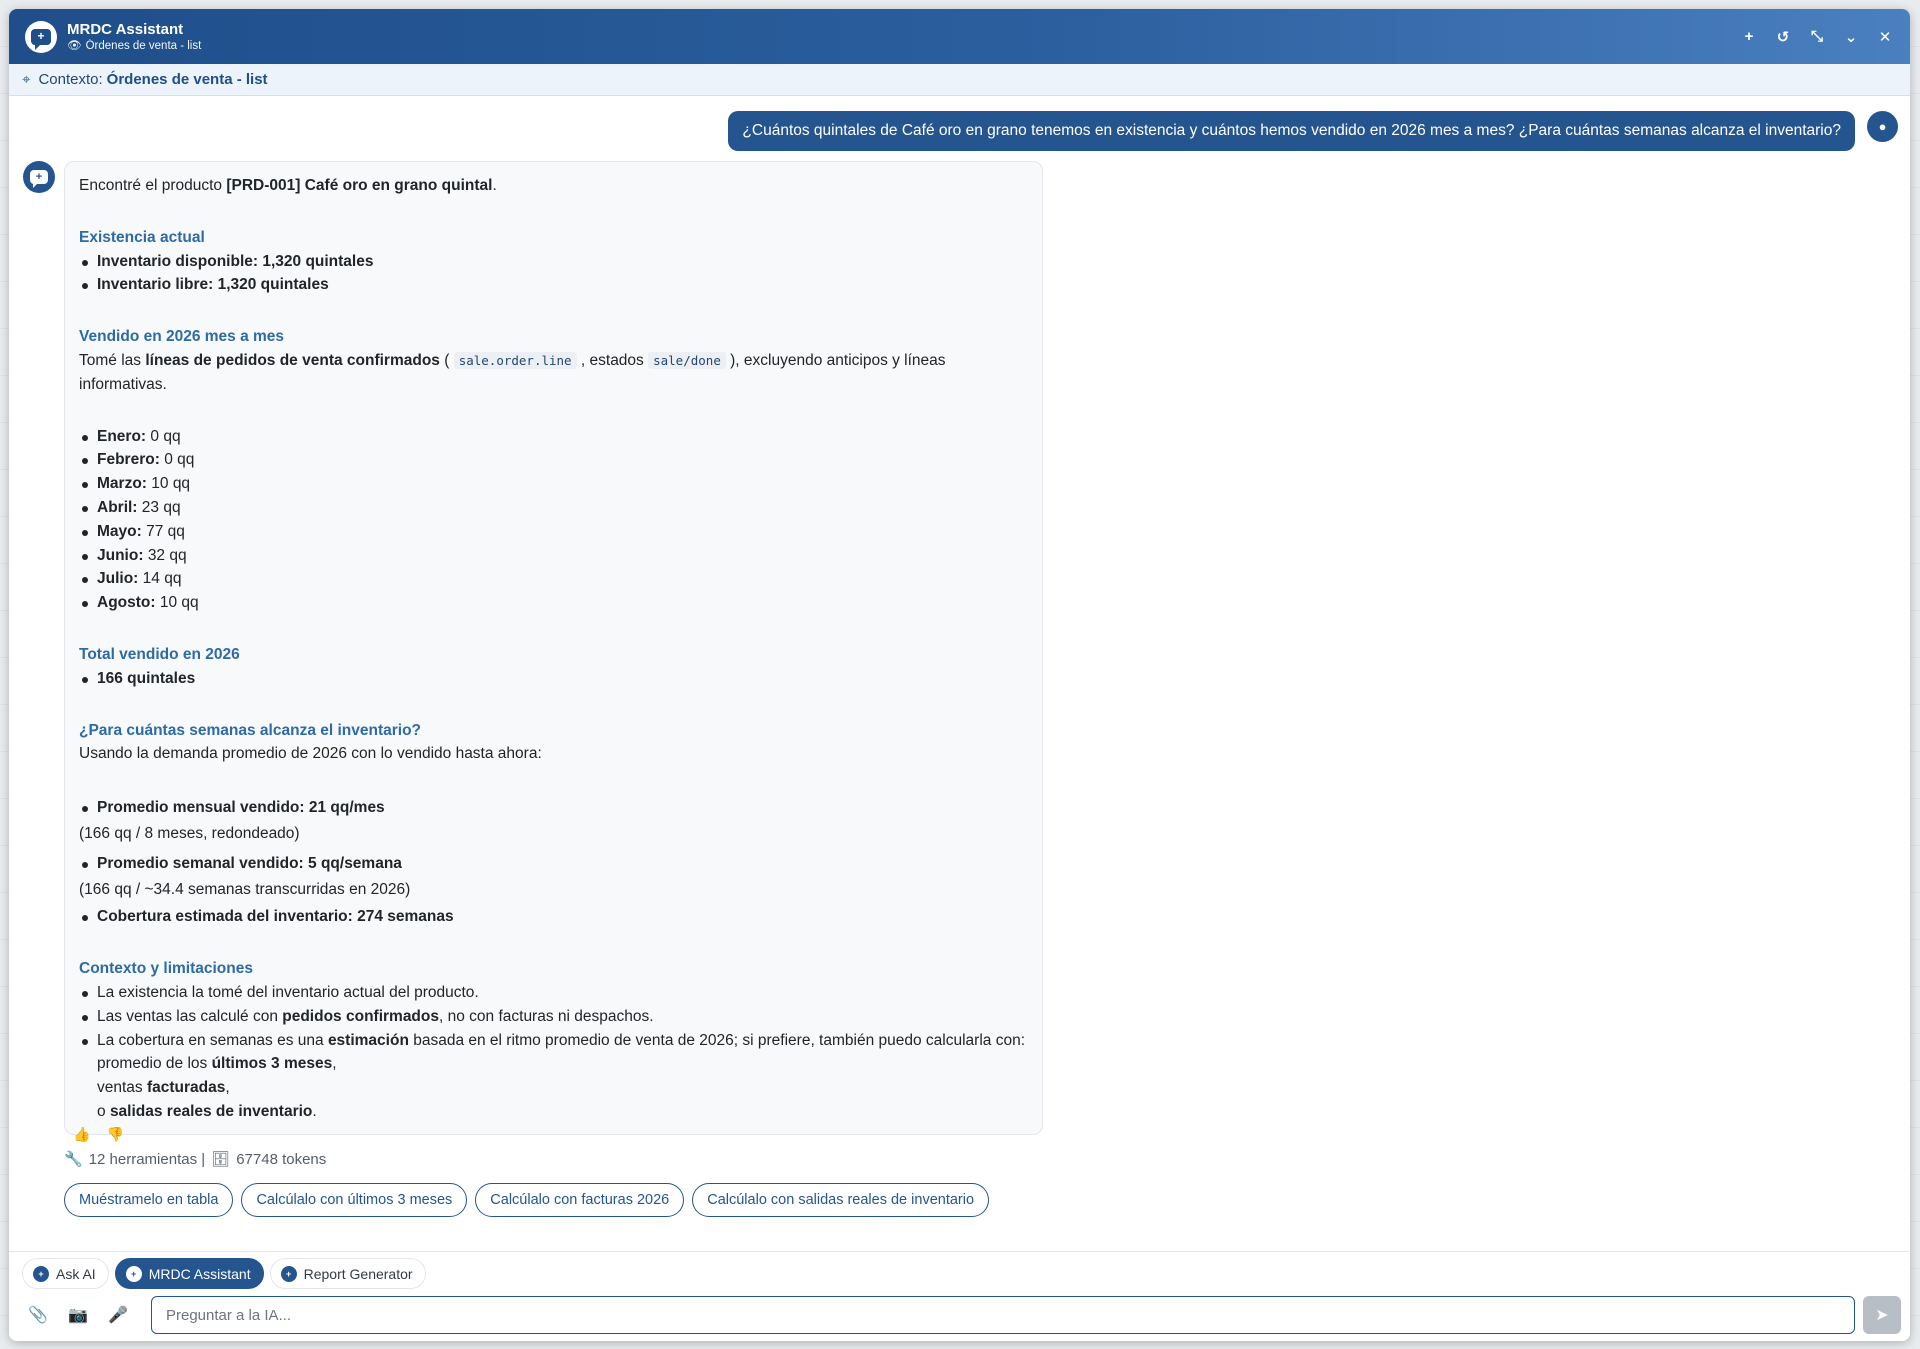 This screenshot has width=1920, height=1349. I want to click on compress-icon: ⤡, so click(1817, 37).